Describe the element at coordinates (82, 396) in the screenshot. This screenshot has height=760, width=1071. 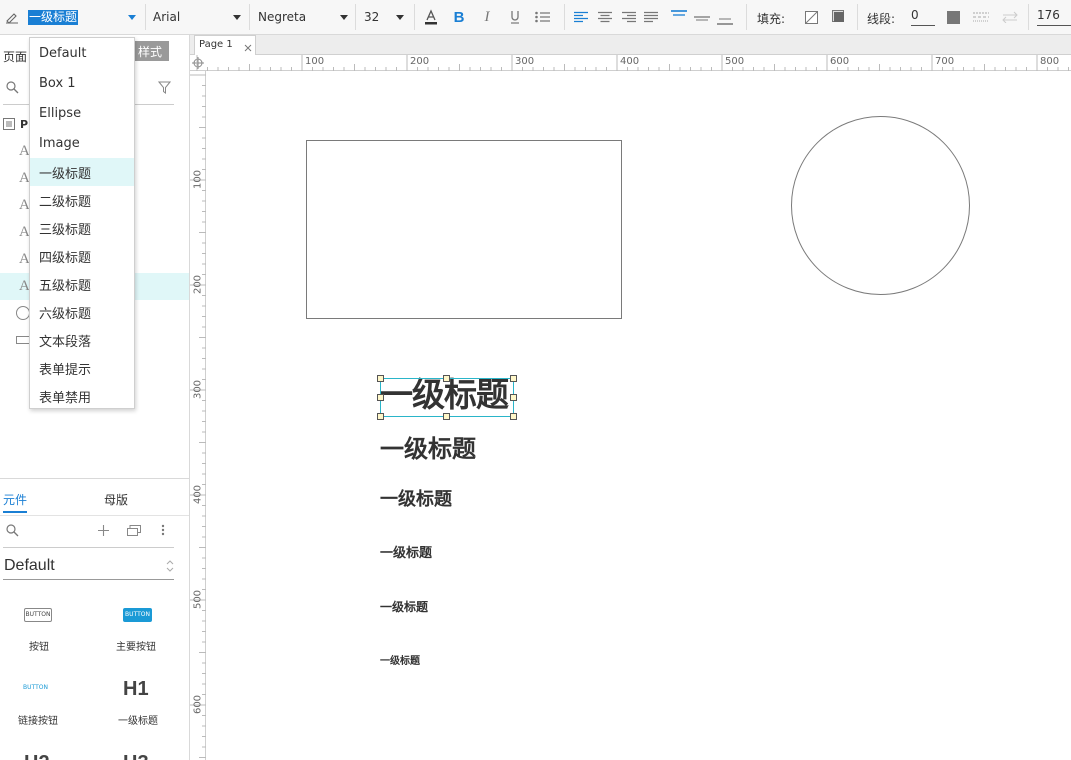
I see `style-option-form-disabled: 表单禁用` at that location.